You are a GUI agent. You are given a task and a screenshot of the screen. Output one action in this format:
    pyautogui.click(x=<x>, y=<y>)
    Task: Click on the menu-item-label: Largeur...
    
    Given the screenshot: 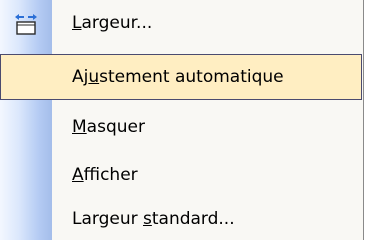 What is the action you would take?
    pyautogui.click(x=112, y=23)
    